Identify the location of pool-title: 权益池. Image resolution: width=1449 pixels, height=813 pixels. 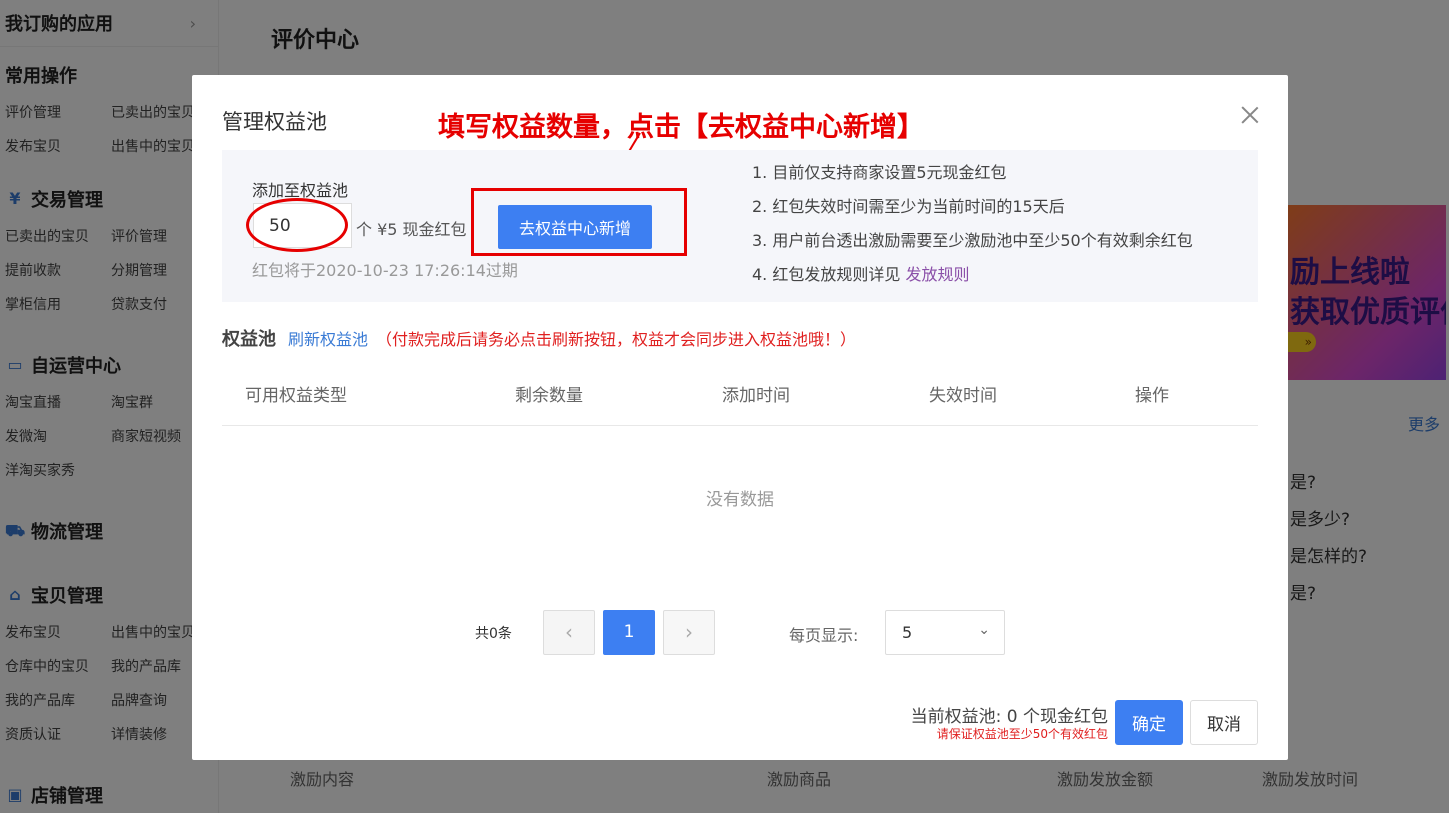
(249, 339).